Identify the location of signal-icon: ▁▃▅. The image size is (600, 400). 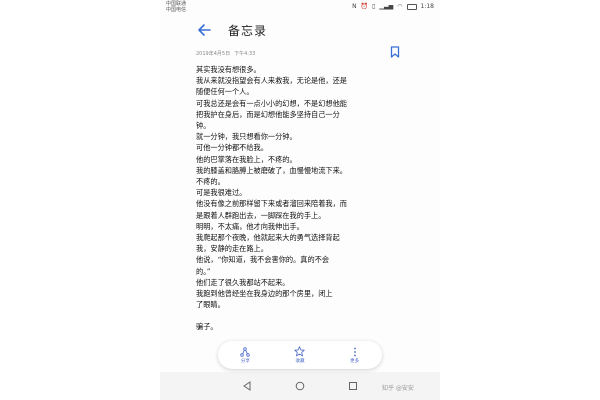
(386, 6).